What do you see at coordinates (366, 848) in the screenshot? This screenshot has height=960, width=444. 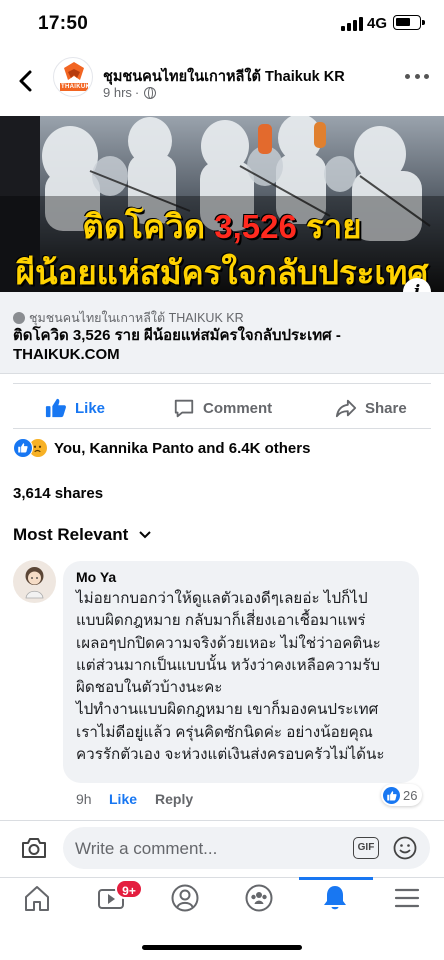 I see `gif-button: GIF` at bounding box center [366, 848].